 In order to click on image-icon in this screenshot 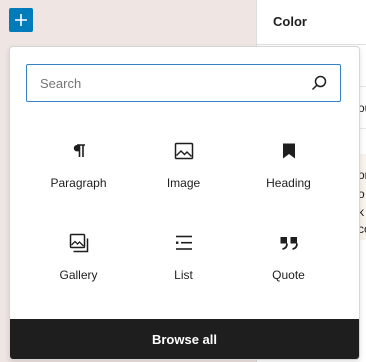, I will do `click(184, 151)`.